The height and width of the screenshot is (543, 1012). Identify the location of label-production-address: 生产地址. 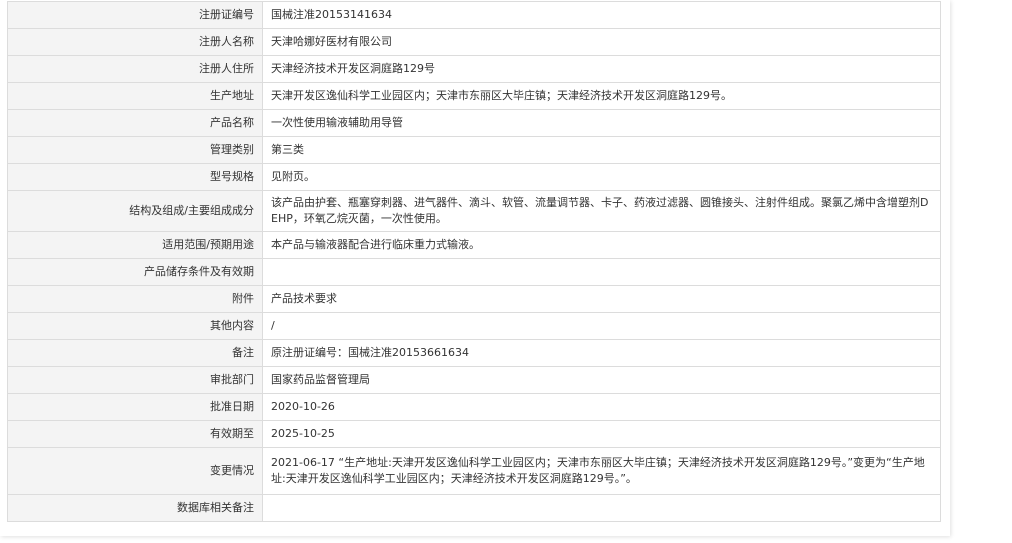
(135, 96).